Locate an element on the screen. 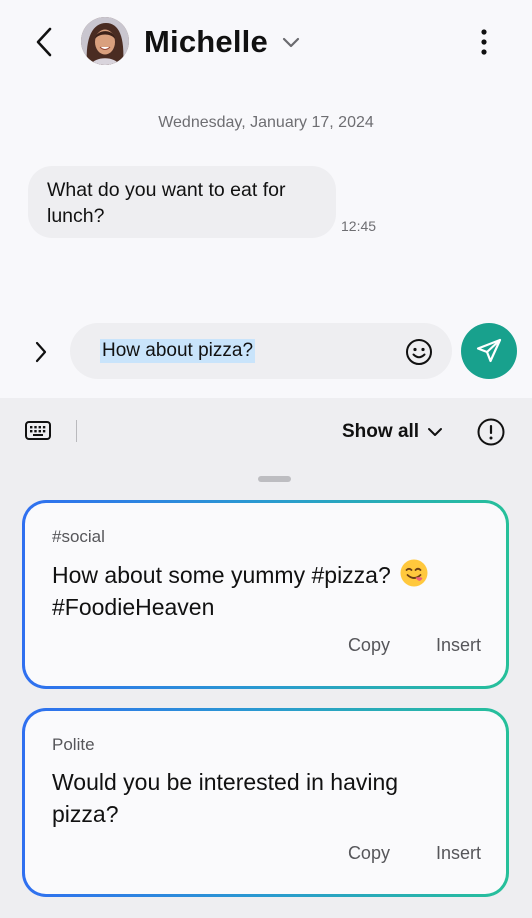 The image size is (532, 918). back-button is located at coordinates (44, 42).